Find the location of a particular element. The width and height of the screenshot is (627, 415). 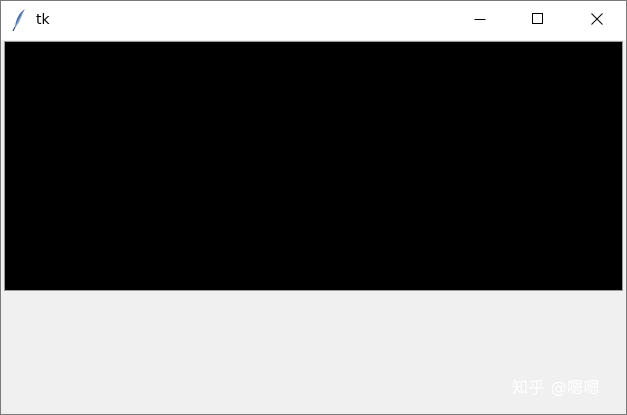

maximize-icon is located at coordinates (538, 21).